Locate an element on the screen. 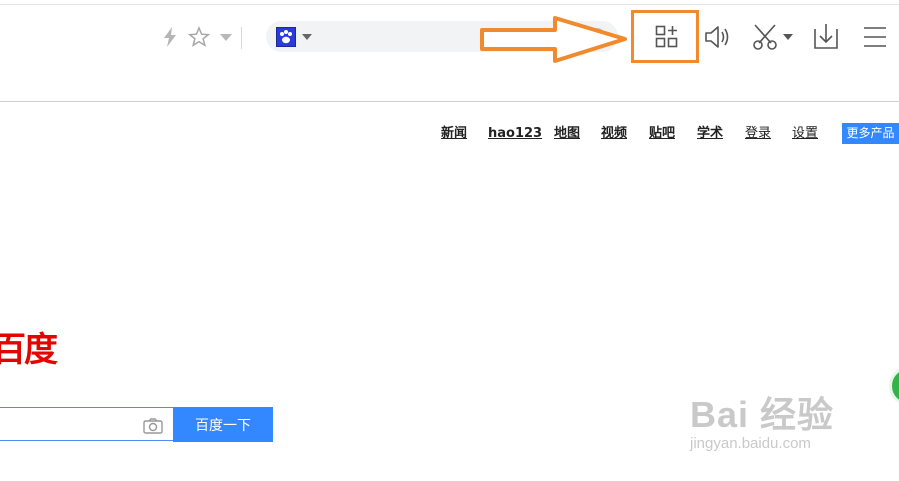  watermark: Bai 经验 jingyan.baidu.com is located at coordinates (762, 423).